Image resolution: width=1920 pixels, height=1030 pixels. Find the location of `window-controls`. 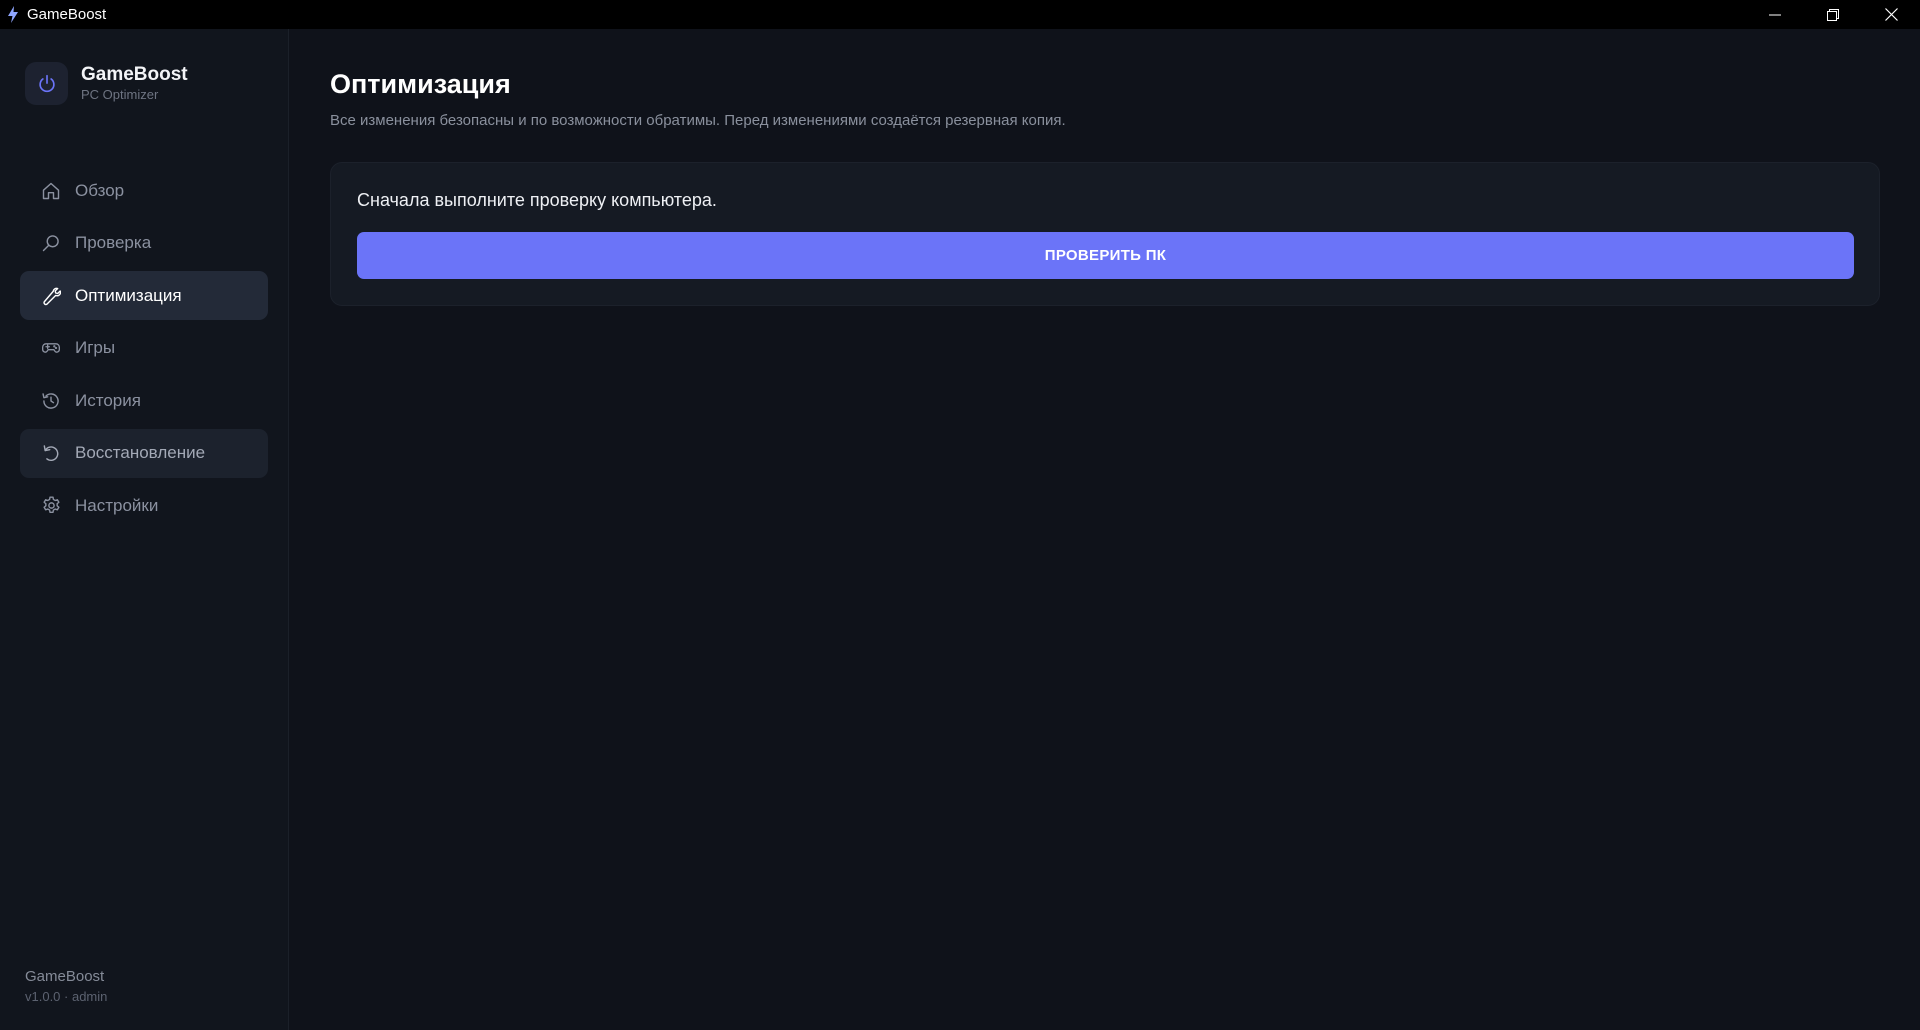

window-controls is located at coordinates (1833, 14).